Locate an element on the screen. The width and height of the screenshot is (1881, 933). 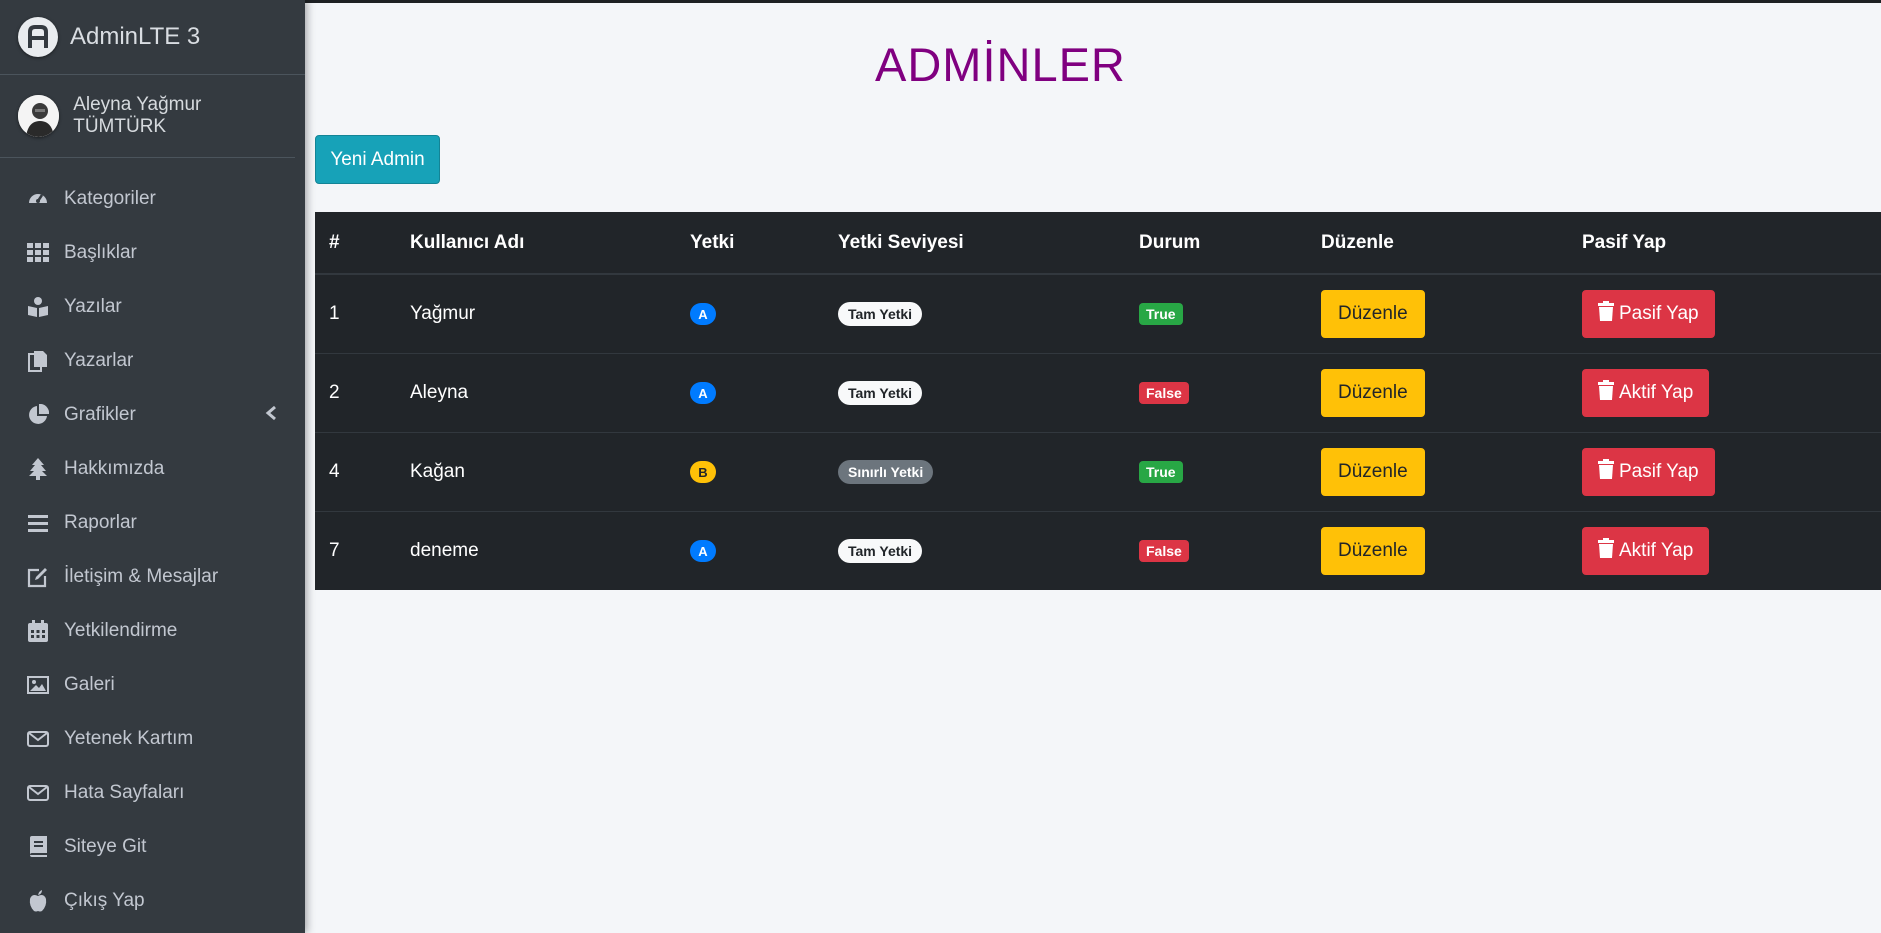
col-header-role: Yetki is located at coordinates (750, 243).